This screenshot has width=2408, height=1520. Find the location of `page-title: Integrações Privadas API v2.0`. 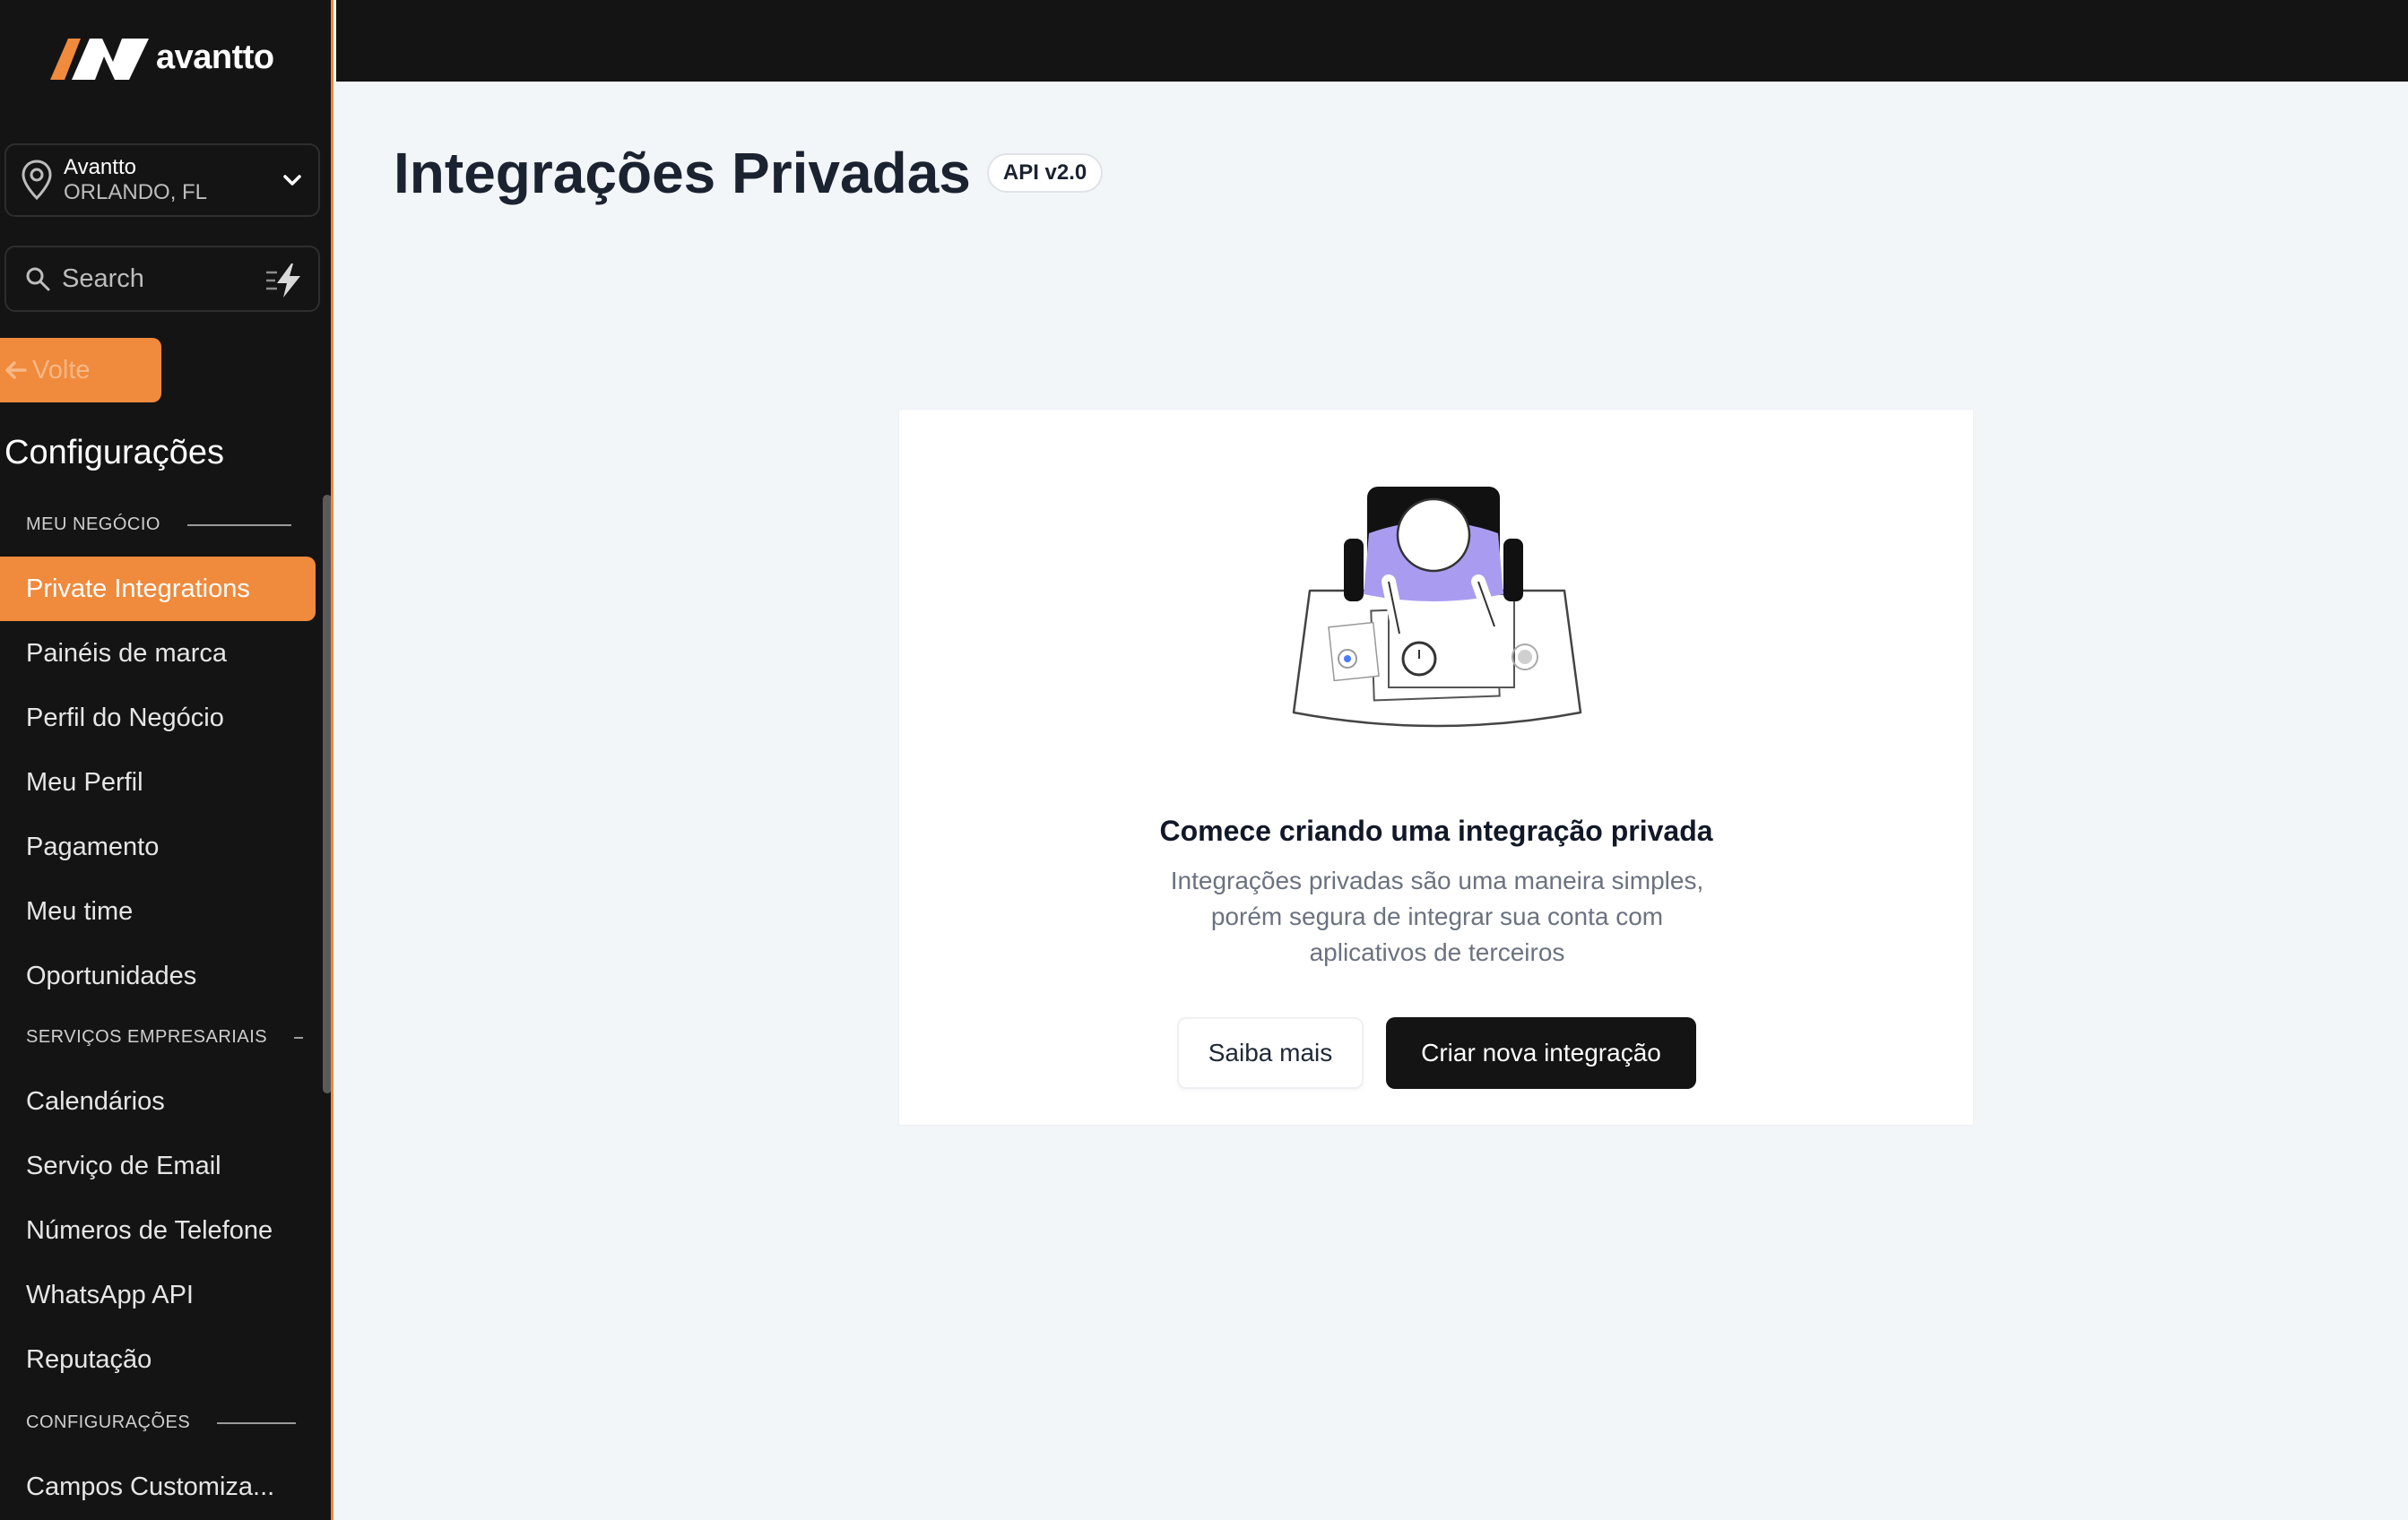

page-title: Integrações Privadas API v2.0 is located at coordinates (749, 173).